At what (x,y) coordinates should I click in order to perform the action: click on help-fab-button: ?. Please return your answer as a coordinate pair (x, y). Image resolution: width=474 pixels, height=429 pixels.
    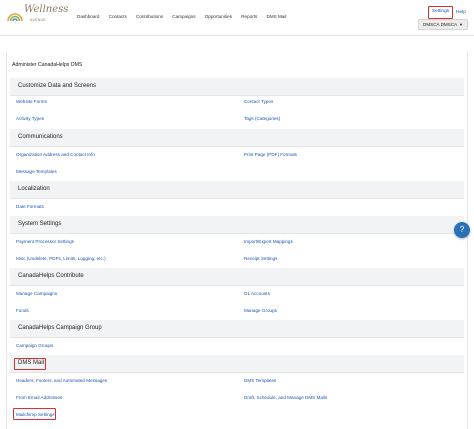
    Looking at the image, I should click on (462, 230).